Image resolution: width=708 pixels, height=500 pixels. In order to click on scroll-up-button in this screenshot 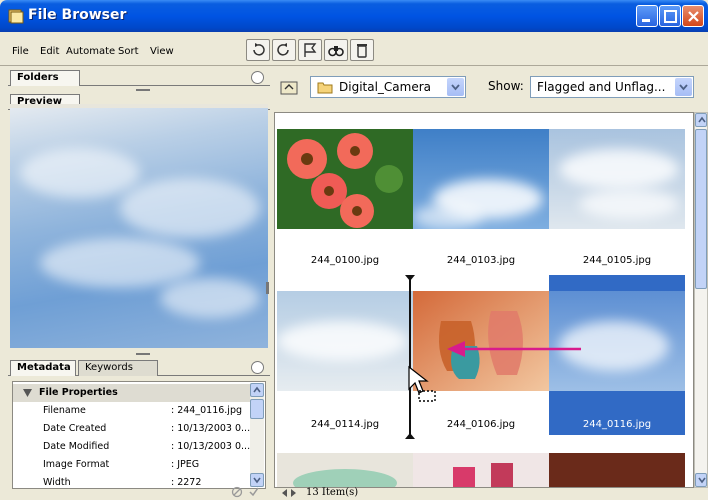, I will do `click(257, 390)`.